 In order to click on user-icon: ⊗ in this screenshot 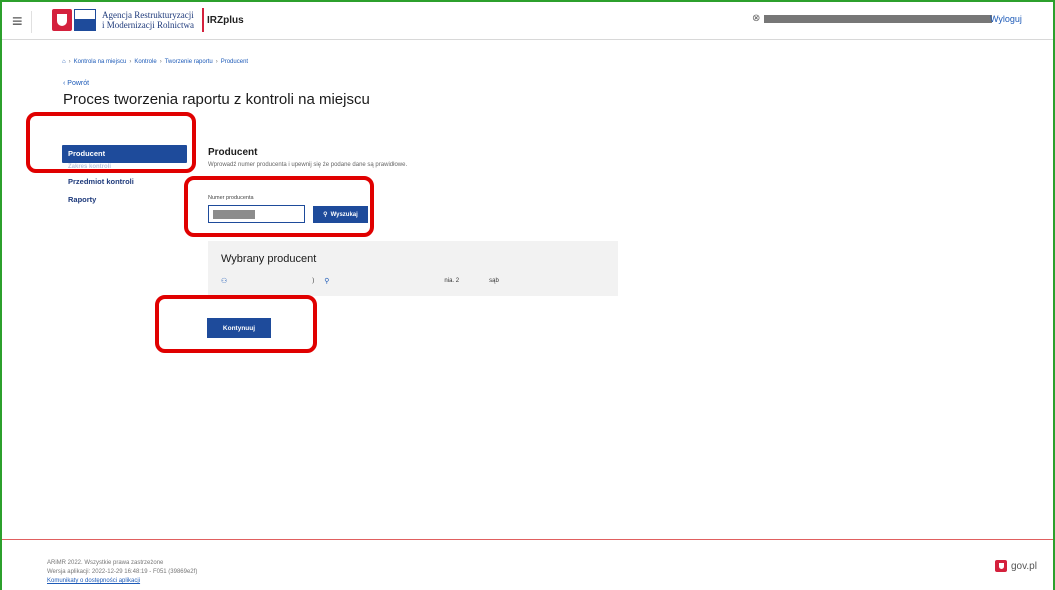, I will do `click(756, 18)`.